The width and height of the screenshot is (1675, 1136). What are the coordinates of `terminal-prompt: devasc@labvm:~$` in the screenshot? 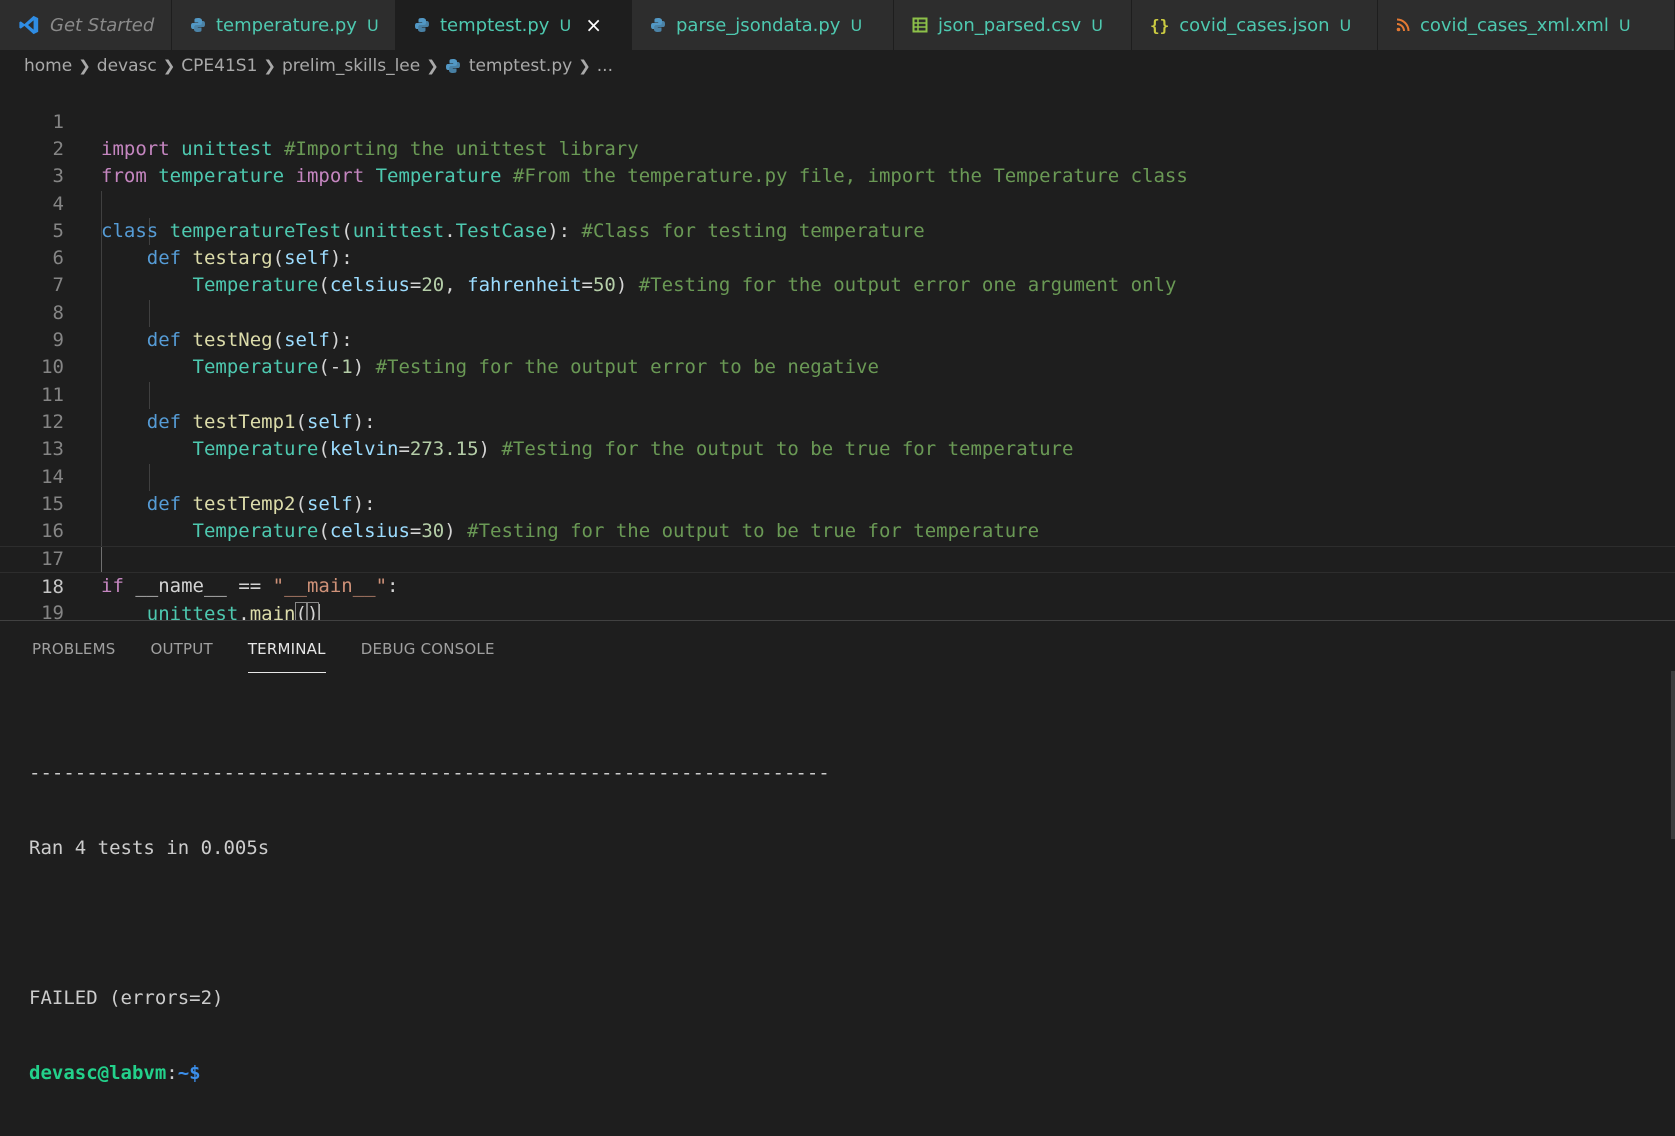 It's located at (429, 1073).